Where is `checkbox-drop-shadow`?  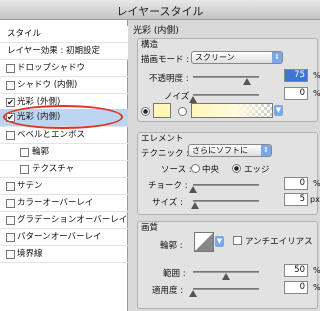 checkbox-drop-shadow is located at coordinates (10, 68).